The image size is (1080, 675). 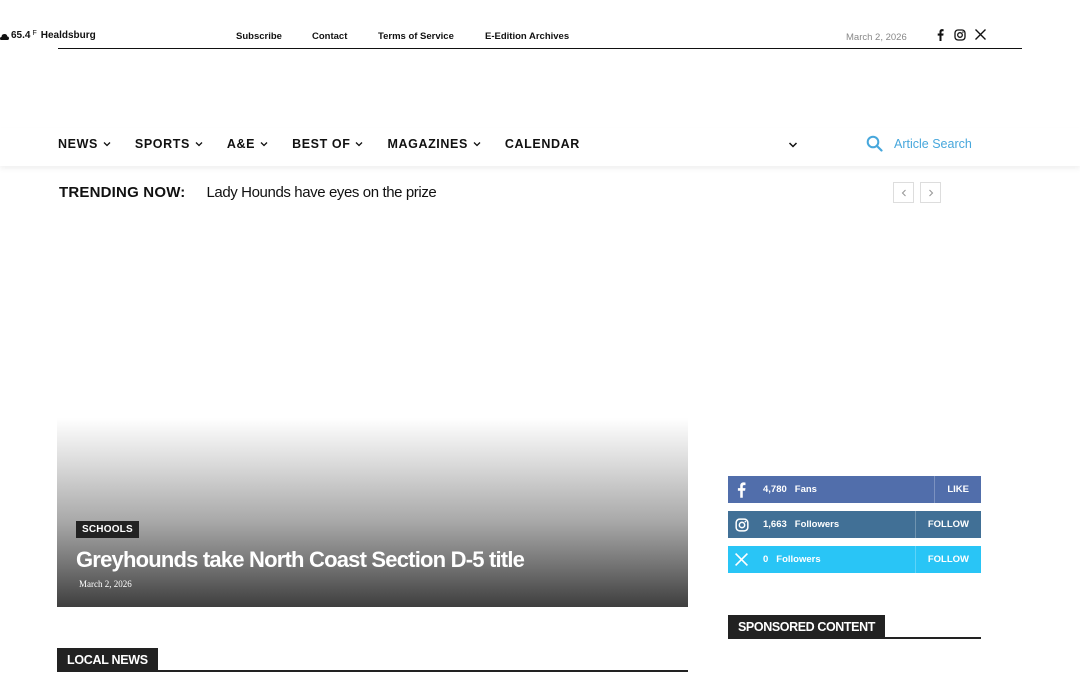 What do you see at coordinates (793, 145) in the screenshot?
I see `more-menu-chevron-icon` at bounding box center [793, 145].